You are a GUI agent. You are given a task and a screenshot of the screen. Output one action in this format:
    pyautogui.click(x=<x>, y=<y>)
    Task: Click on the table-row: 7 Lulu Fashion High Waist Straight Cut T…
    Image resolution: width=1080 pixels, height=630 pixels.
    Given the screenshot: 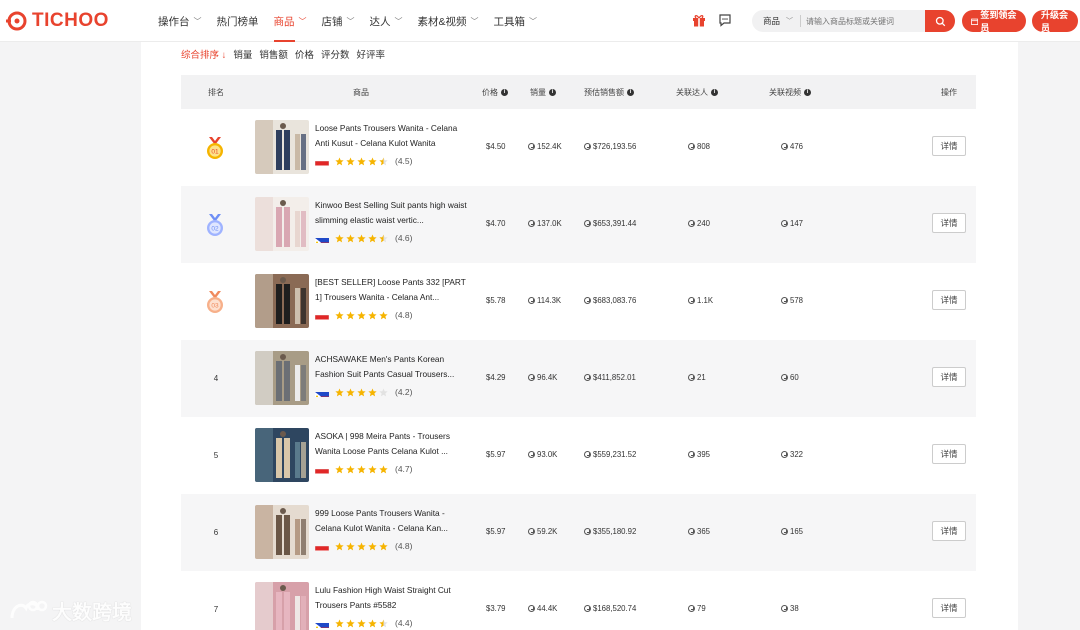 What is the action you would take?
    pyautogui.click(x=578, y=600)
    